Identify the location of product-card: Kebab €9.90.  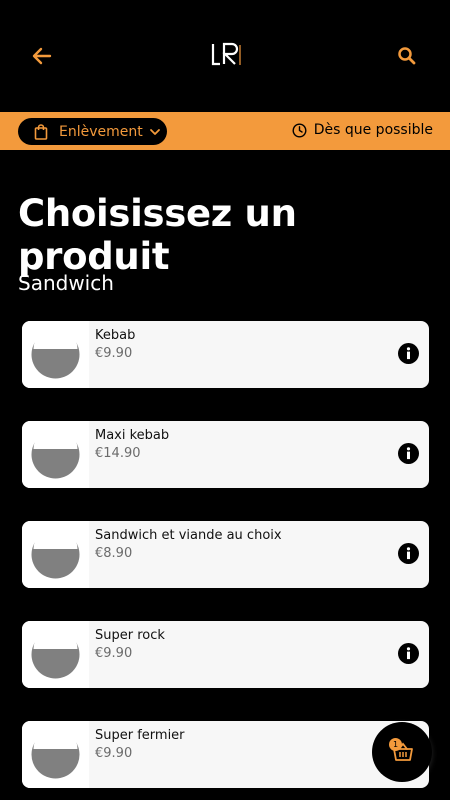
(225, 354).